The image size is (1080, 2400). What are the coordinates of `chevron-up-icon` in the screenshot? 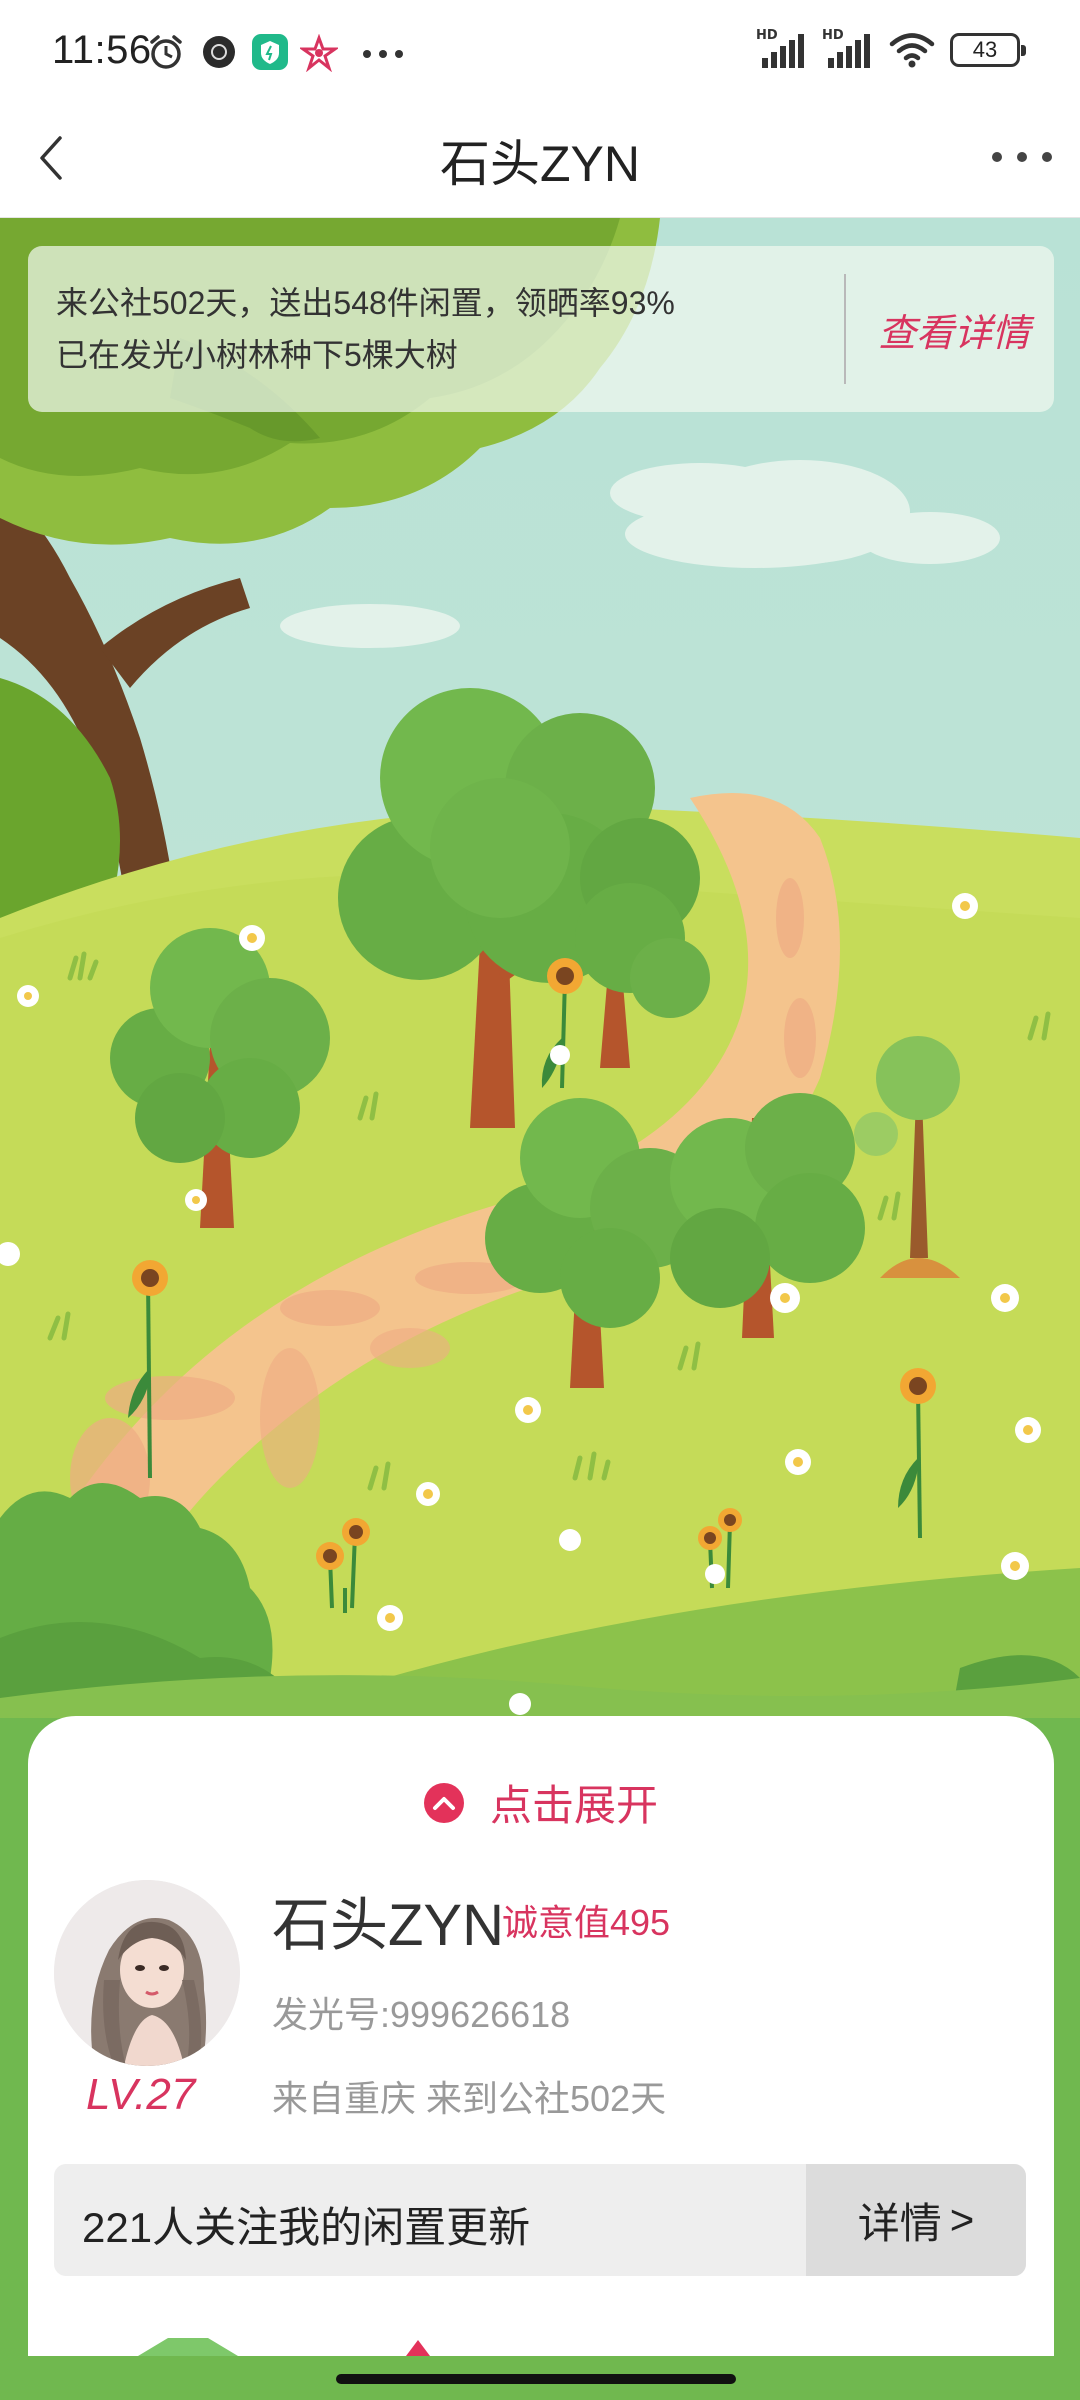 It's located at (443, 1802).